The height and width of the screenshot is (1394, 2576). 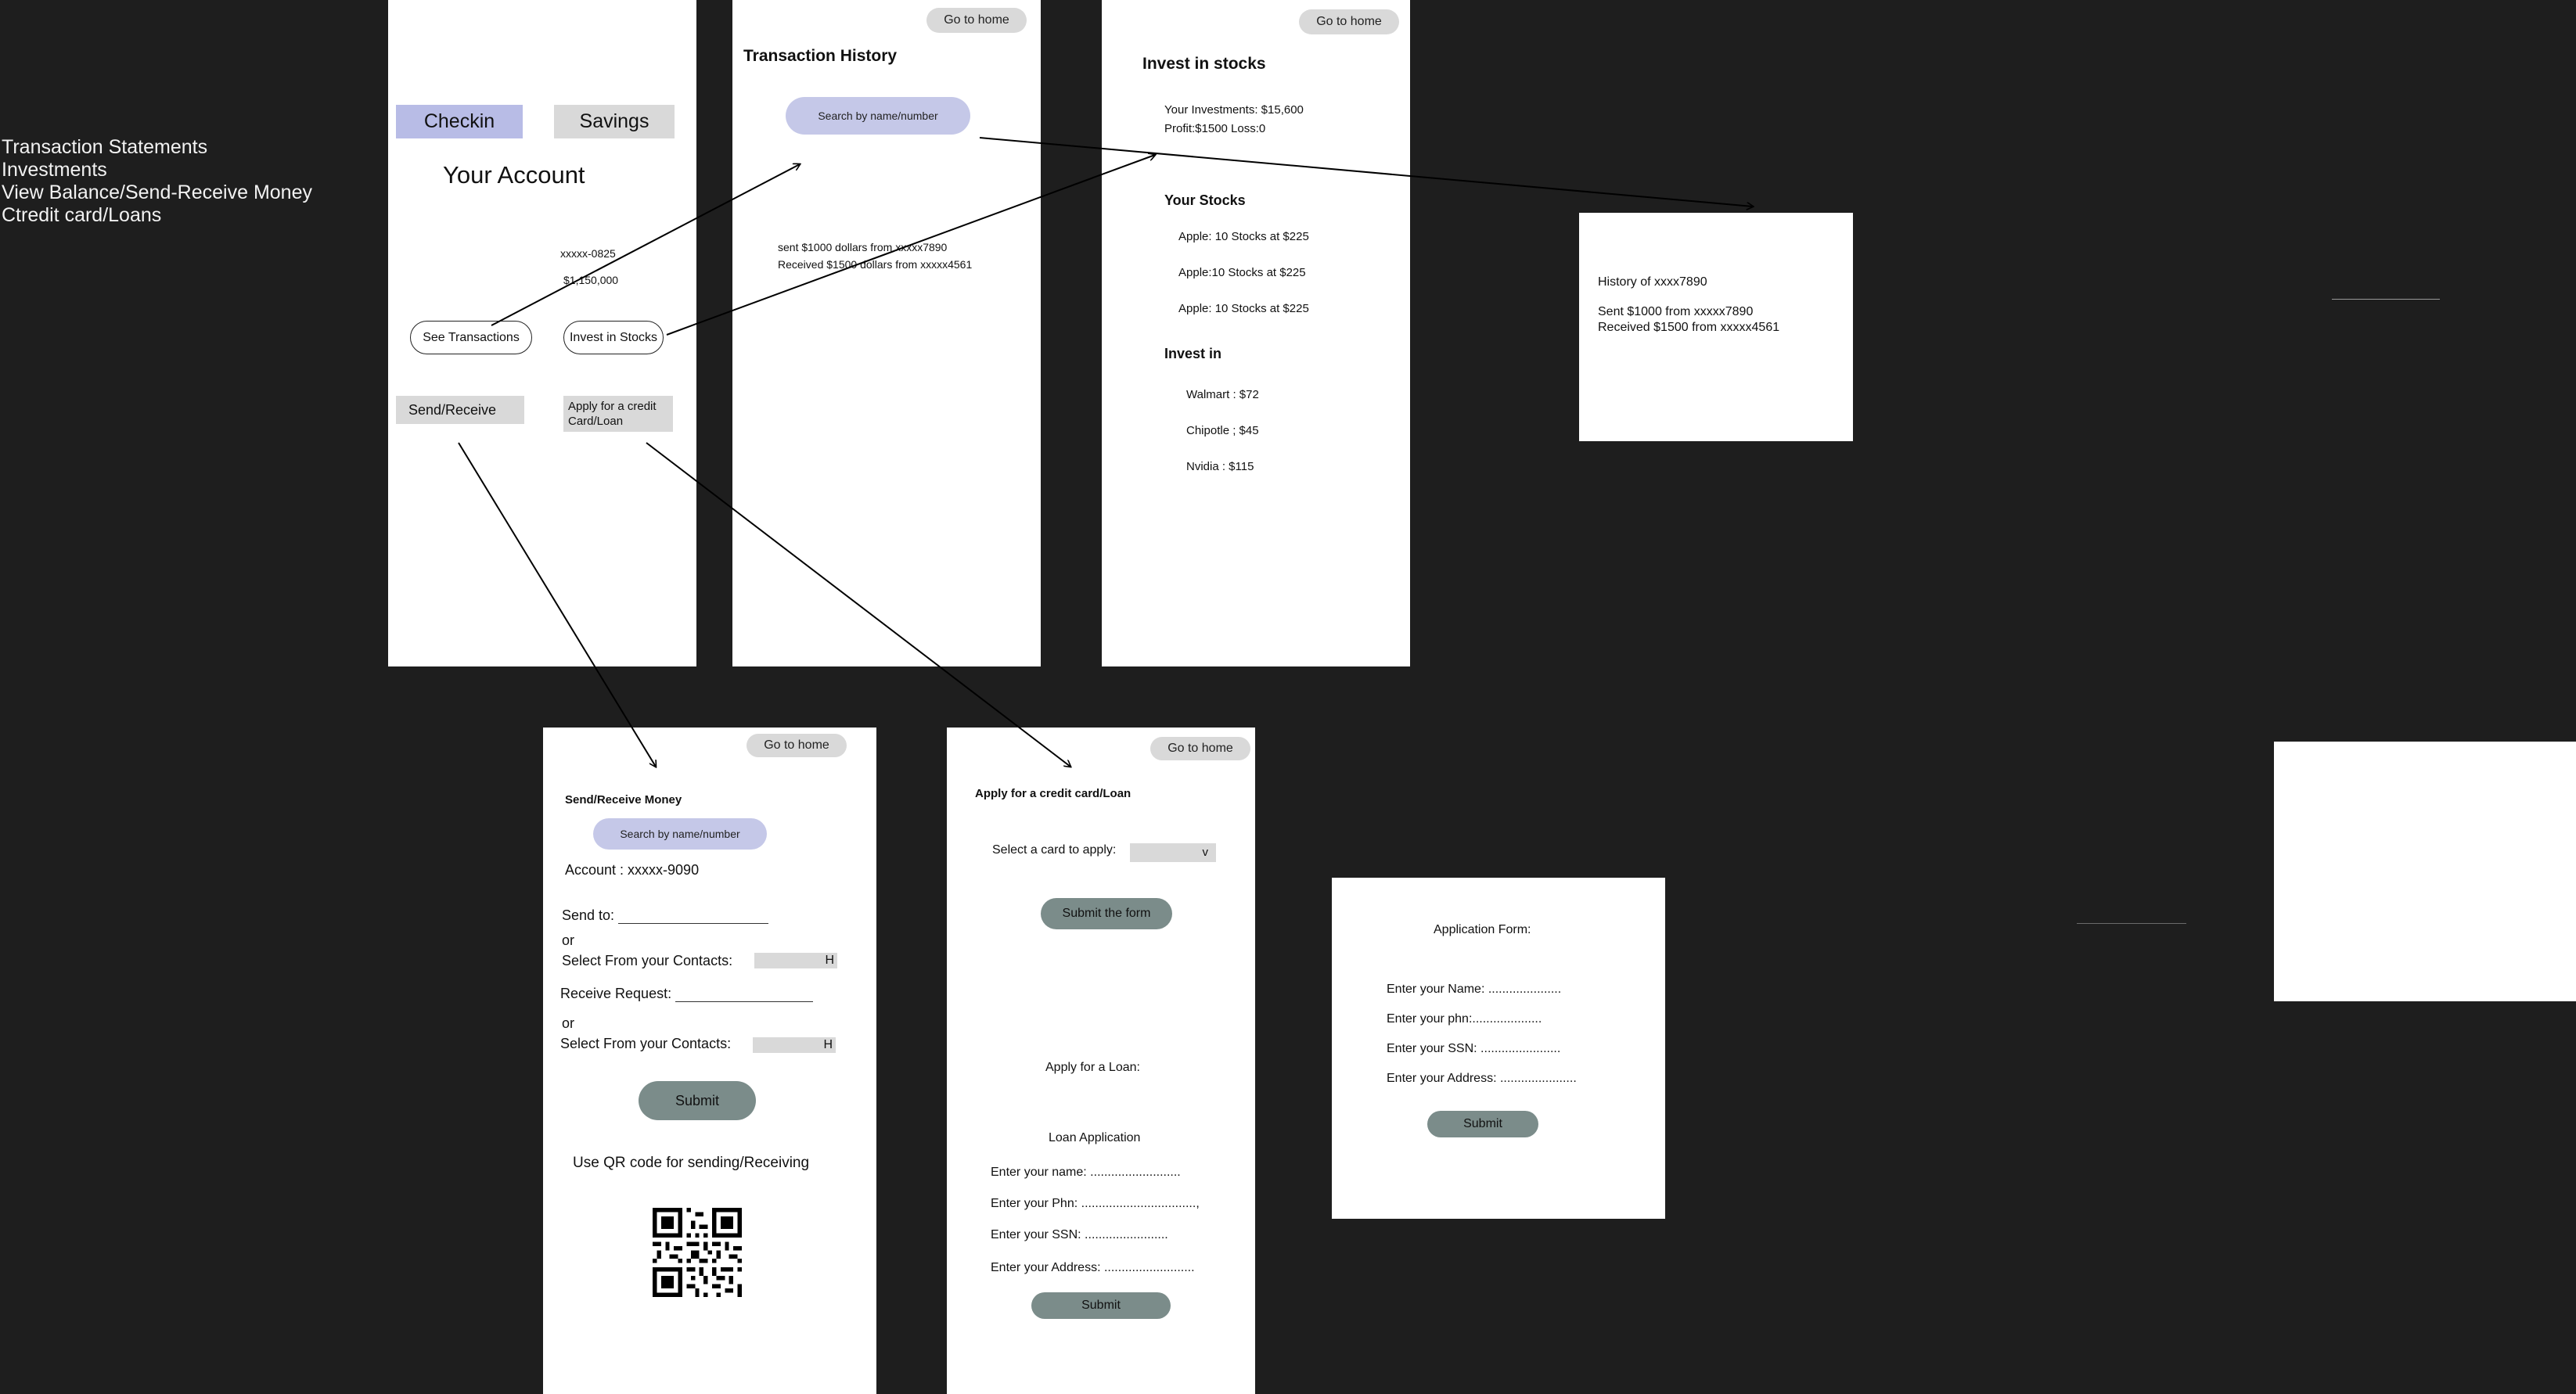 I want to click on receive-request-label: Receive Request:, so click(x=687, y=994).